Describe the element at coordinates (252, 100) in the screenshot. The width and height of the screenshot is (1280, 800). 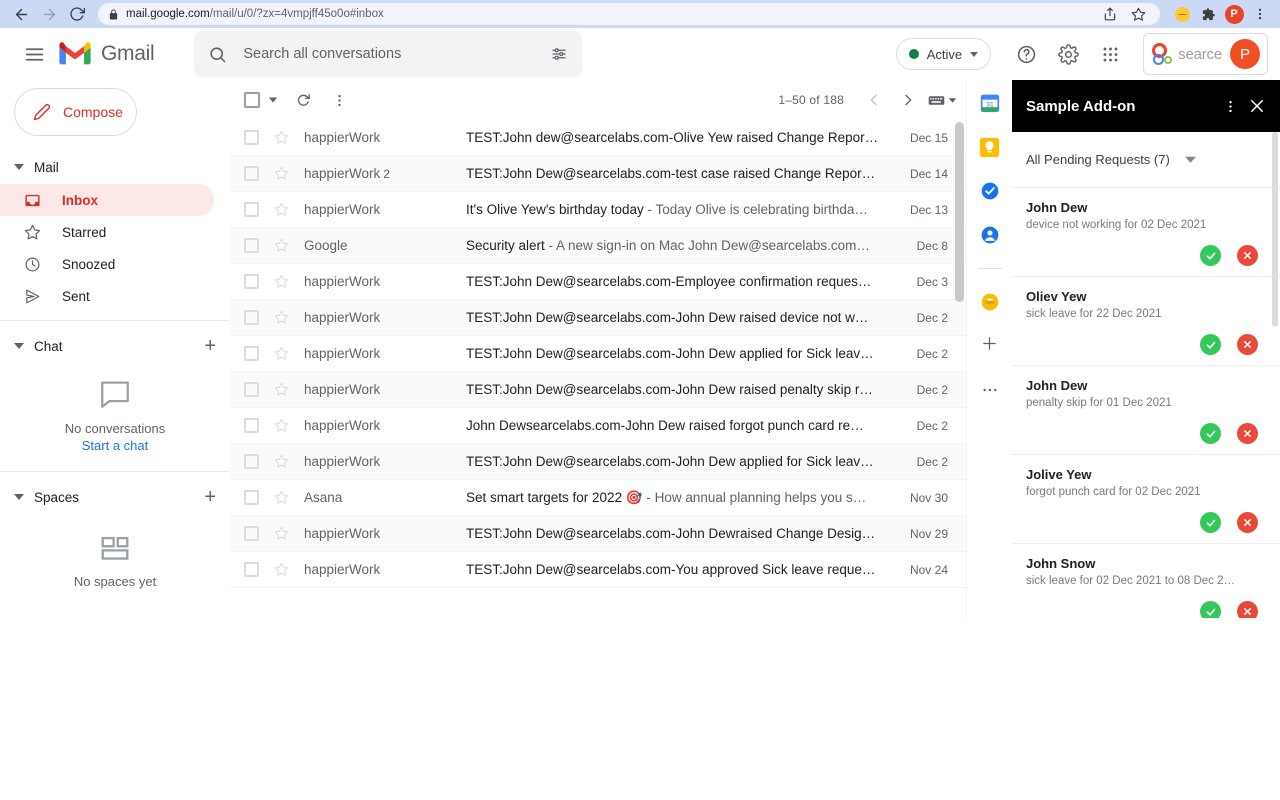
I see `select-all-checkbox` at that location.